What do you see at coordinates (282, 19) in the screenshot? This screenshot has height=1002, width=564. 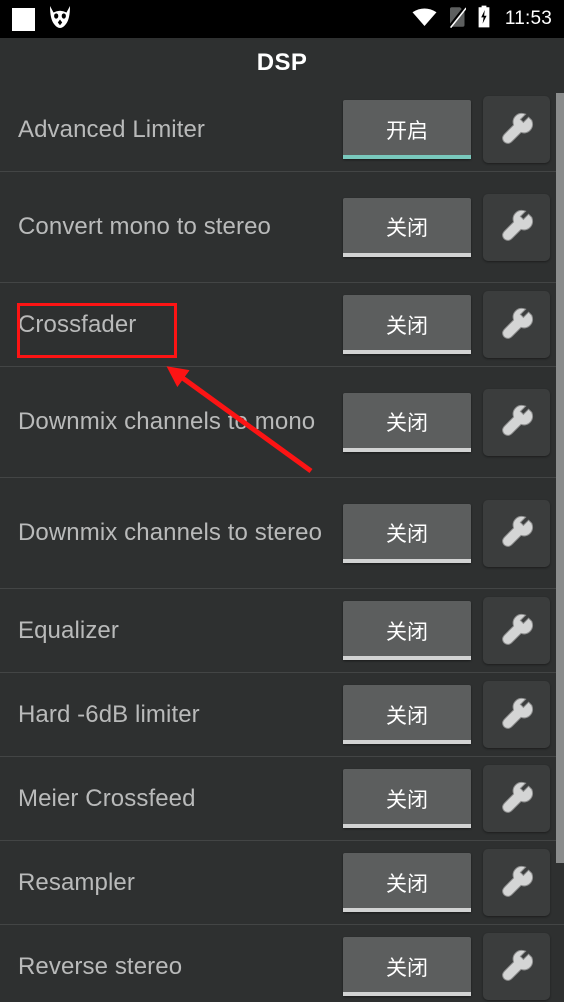 I see `status-bar: 11:53` at bounding box center [282, 19].